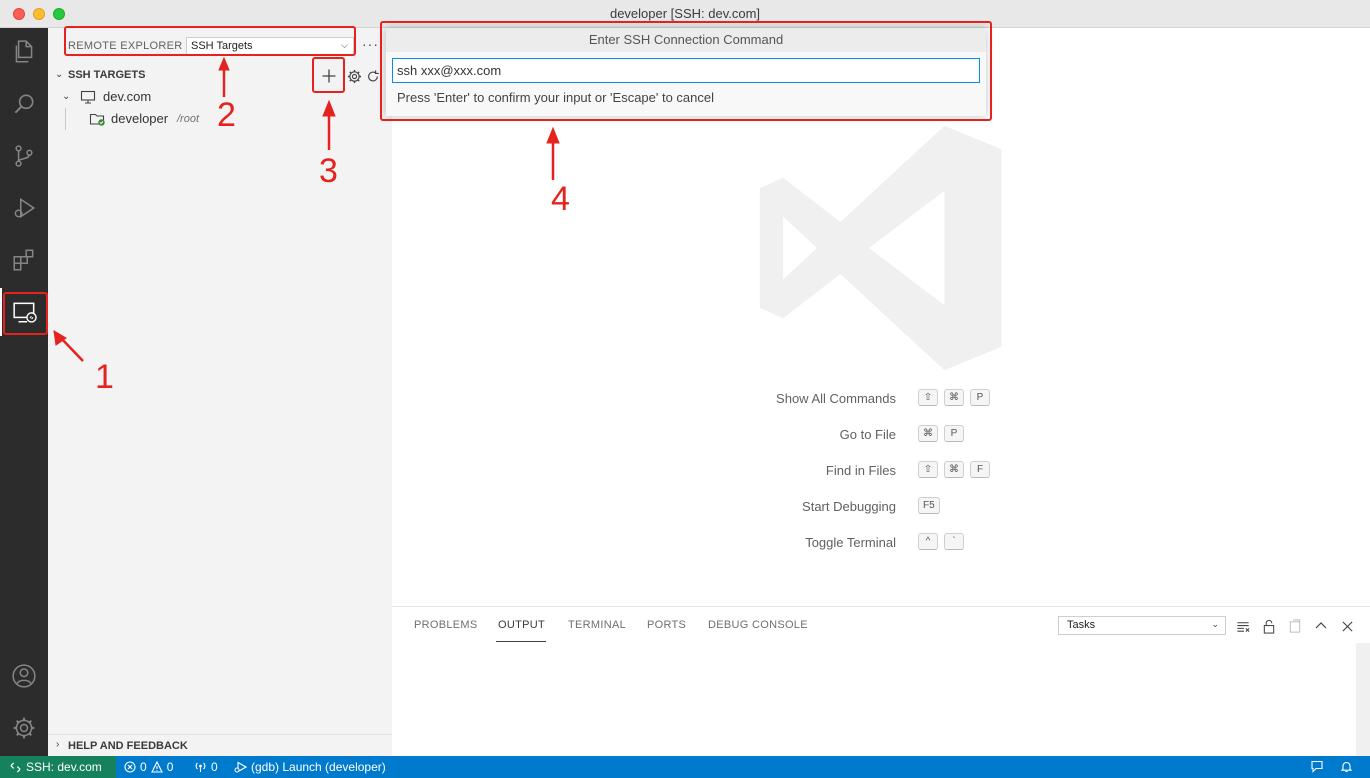 This screenshot has width=1370, height=778. What do you see at coordinates (226, 115) in the screenshot?
I see `annotation-number-2: 2` at bounding box center [226, 115].